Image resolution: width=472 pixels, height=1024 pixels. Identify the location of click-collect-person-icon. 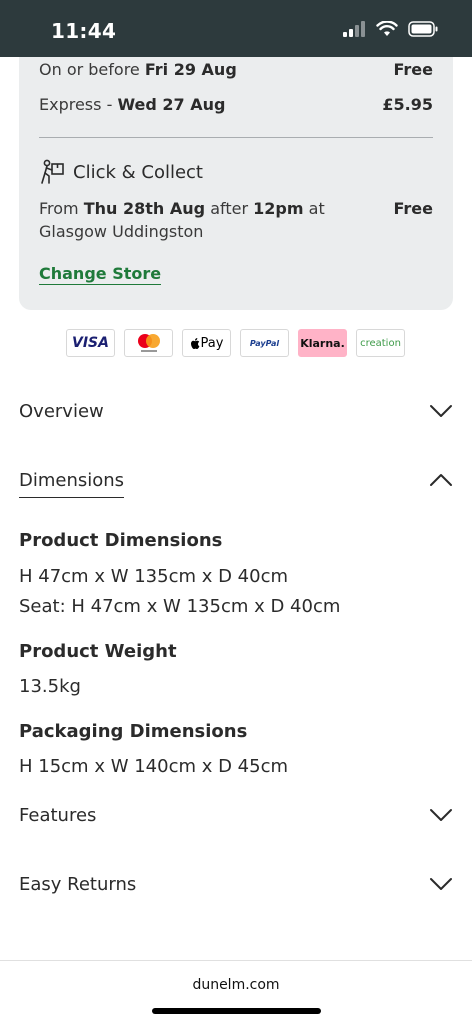
(52, 171).